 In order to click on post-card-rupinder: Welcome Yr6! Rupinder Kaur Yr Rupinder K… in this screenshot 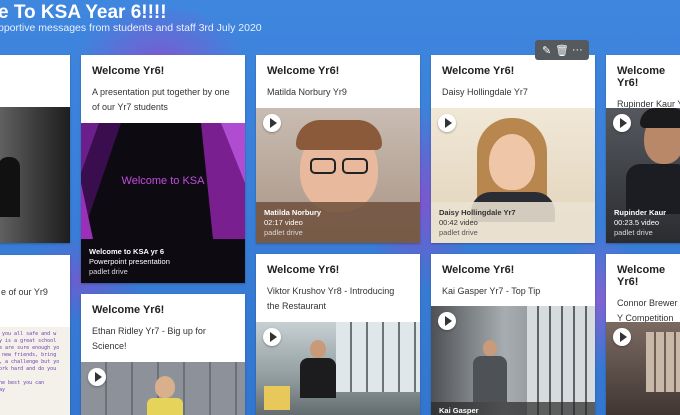, I will do `click(643, 149)`.